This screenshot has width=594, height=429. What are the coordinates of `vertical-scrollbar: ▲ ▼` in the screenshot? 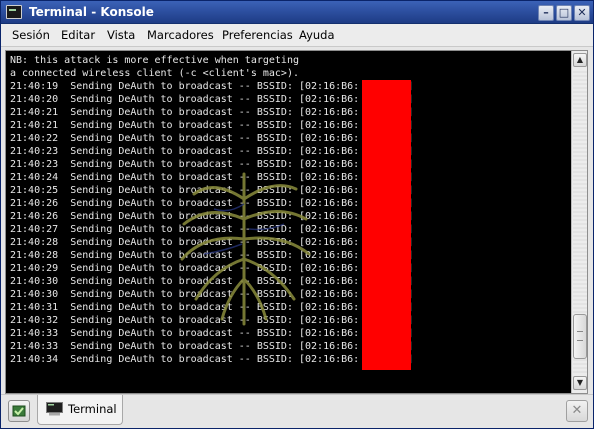 It's located at (579, 222).